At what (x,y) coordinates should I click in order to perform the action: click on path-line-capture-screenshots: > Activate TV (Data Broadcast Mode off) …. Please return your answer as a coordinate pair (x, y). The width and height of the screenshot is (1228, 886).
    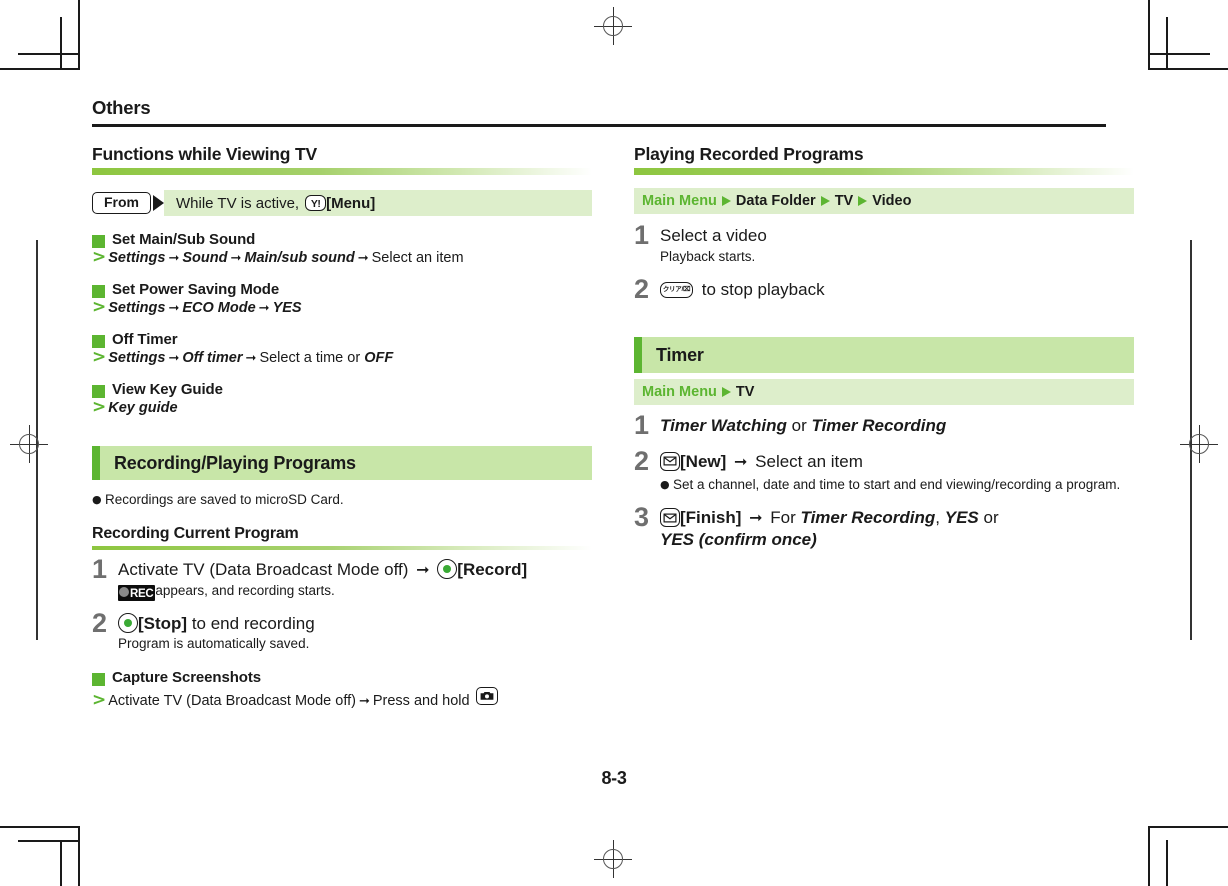
    Looking at the image, I should click on (342, 698).